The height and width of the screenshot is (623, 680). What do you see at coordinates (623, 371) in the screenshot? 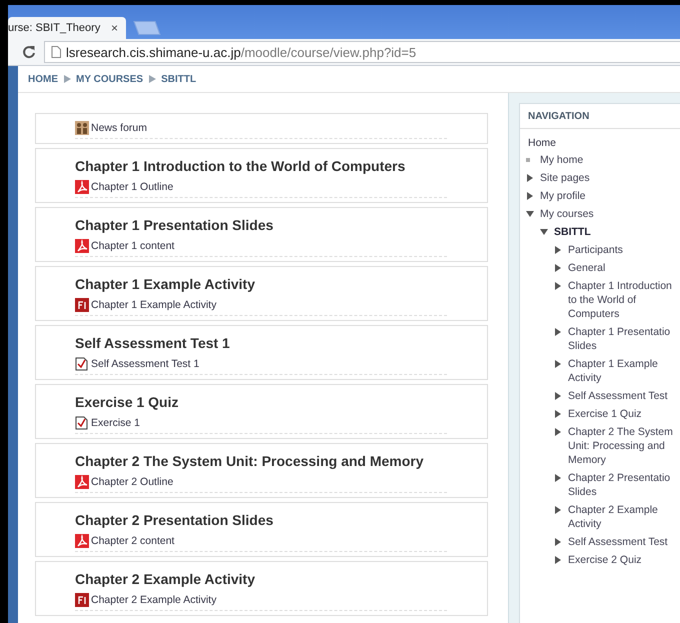
I see `nav-item: Chapter 1 Example Activity` at bounding box center [623, 371].